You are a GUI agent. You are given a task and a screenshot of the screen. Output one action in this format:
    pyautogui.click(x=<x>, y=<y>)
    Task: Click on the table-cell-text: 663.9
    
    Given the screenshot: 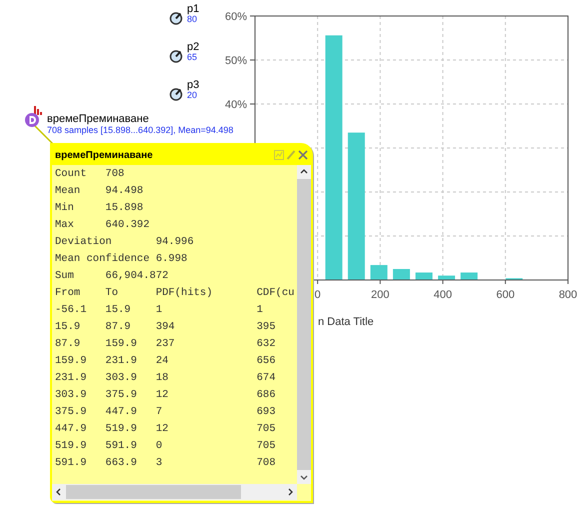 What is the action you would take?
    pyautogui.click(x=121, y=463)
    